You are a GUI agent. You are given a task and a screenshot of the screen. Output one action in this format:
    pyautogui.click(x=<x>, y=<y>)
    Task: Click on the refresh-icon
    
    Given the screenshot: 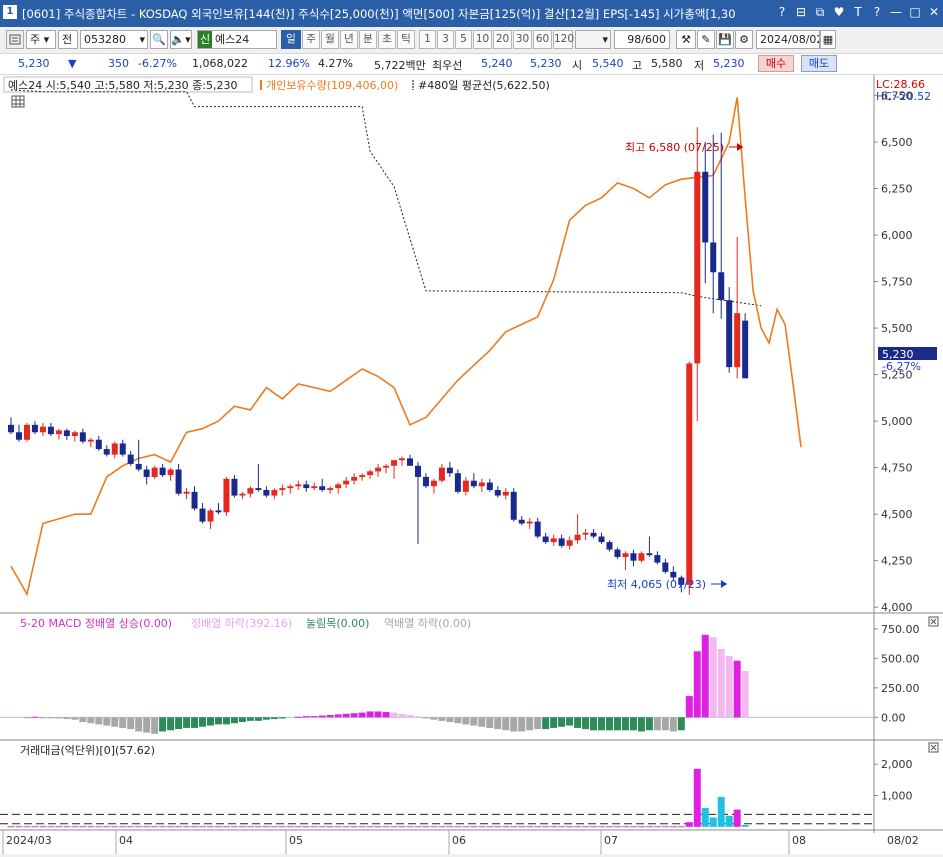 What is the action you would take?
    pyautogui.click(x=15, y=39)
    